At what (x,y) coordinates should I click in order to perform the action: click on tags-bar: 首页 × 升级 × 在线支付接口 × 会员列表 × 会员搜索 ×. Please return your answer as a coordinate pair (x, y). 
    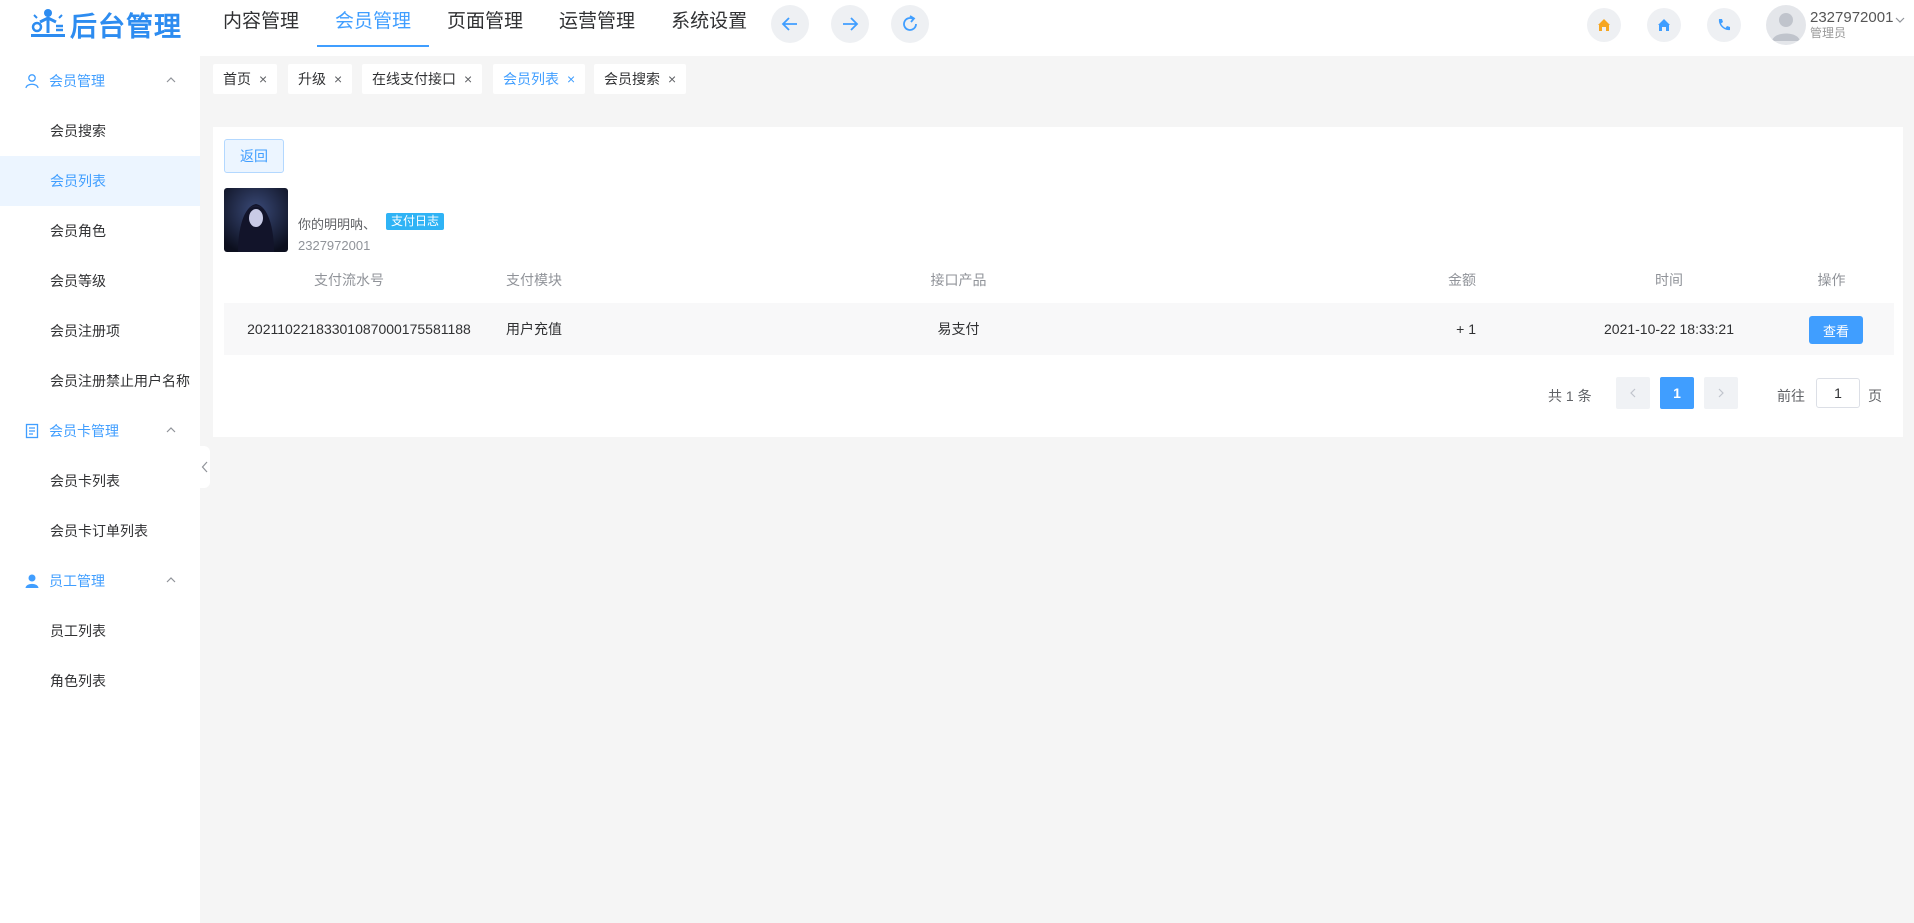
    Looking at the image, I should click on (1057, 86).